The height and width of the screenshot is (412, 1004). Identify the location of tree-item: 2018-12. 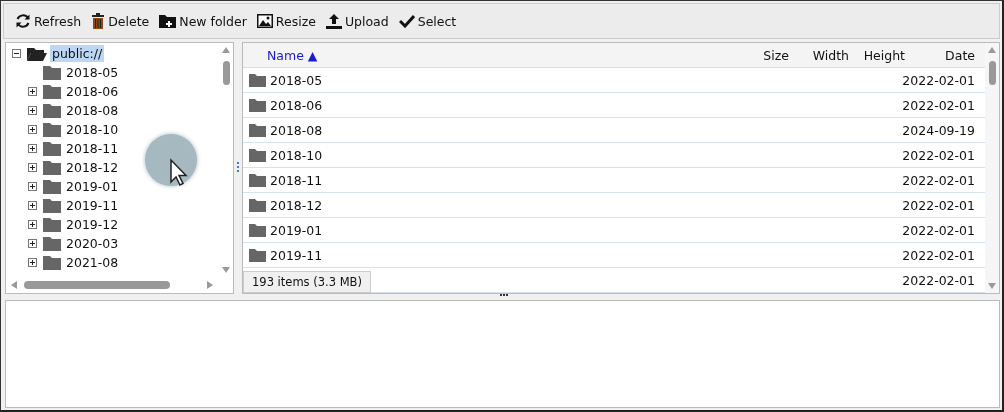
(92, 167).